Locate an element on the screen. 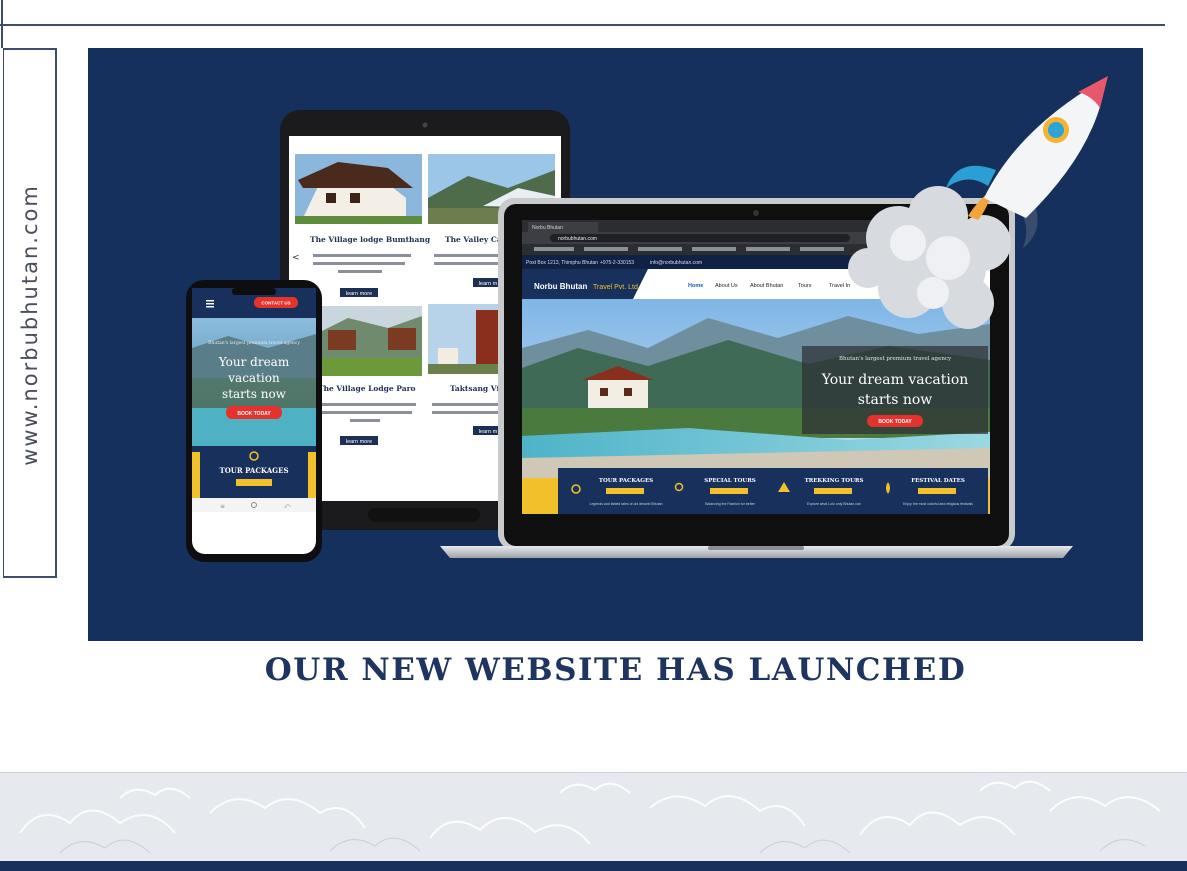 The height and width of the screenshot is (871, 1187). phone-menu-icon is located at coordinates (210, 304).